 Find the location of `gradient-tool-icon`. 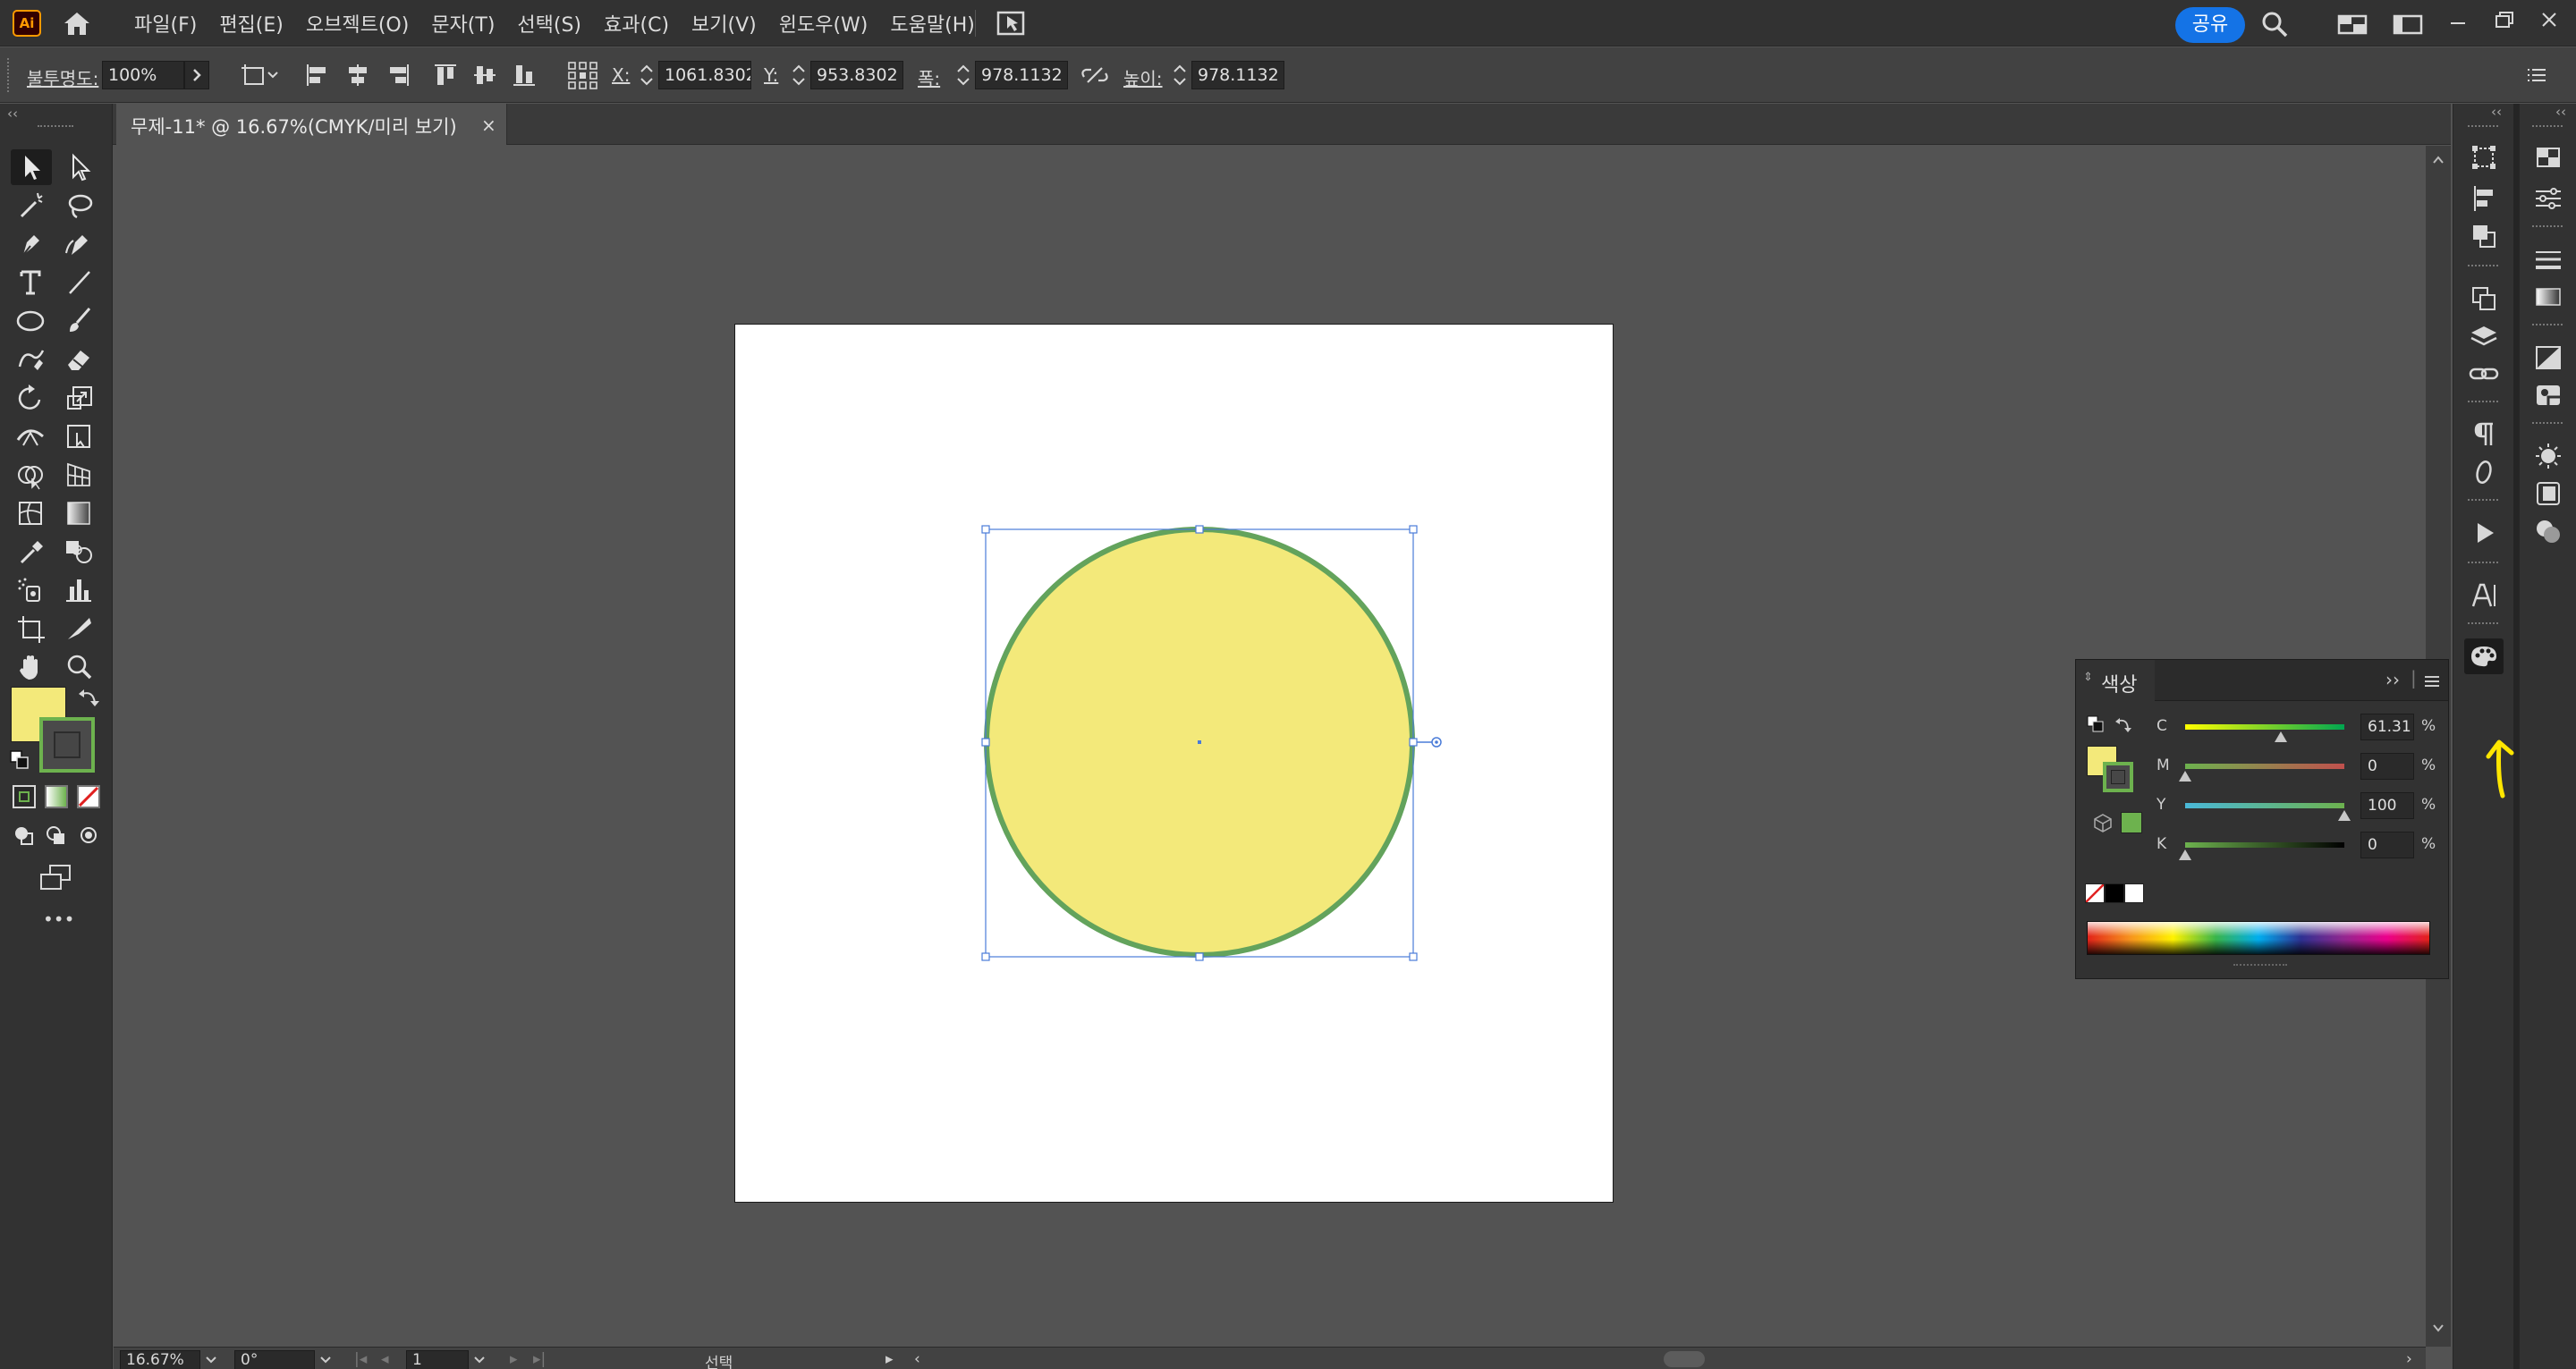

gradient-tool-icon is located at coordinates (79, 513).